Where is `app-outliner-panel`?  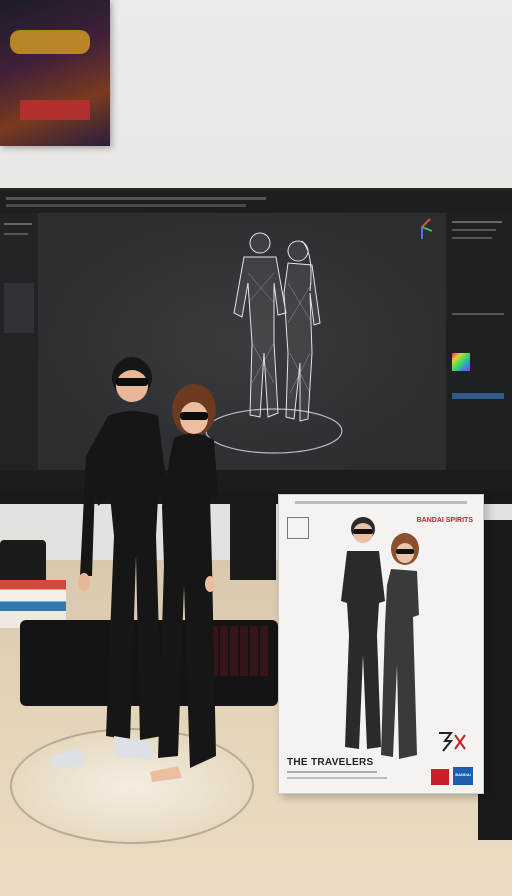 app-outliner-panel is located at coordinates (19, 341).